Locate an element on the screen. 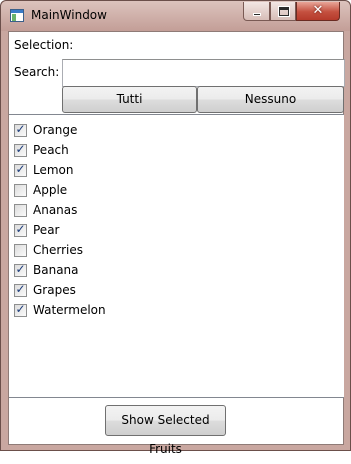 This screenshot has width=351, height=464. window-title: MainWindow is located at coordinates (69, 15).